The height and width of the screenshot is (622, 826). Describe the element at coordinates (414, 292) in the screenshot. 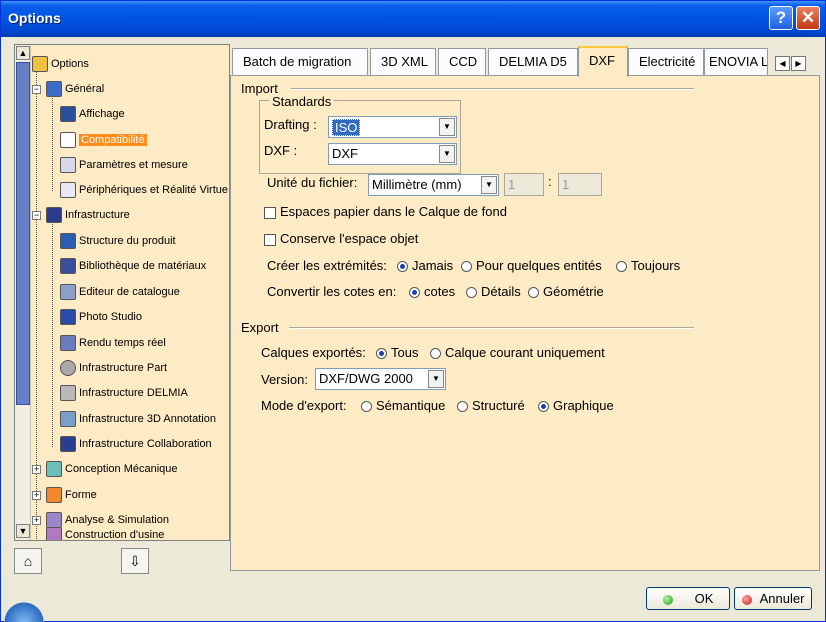

I see `dimensions-cotes-radio` at that location.